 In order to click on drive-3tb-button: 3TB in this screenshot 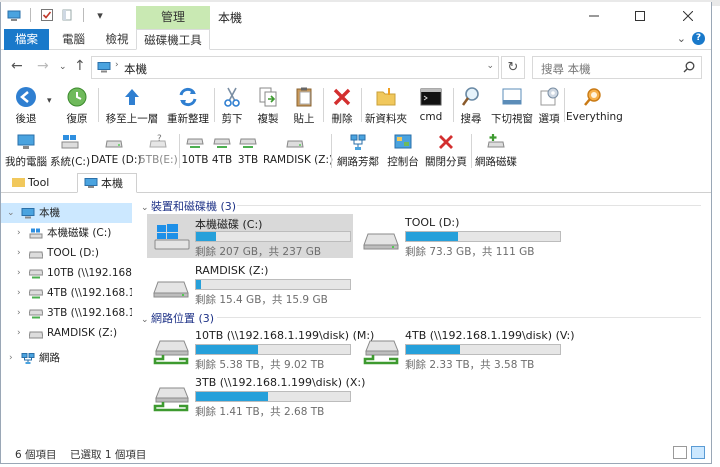, I will do `click(248, 149)`.